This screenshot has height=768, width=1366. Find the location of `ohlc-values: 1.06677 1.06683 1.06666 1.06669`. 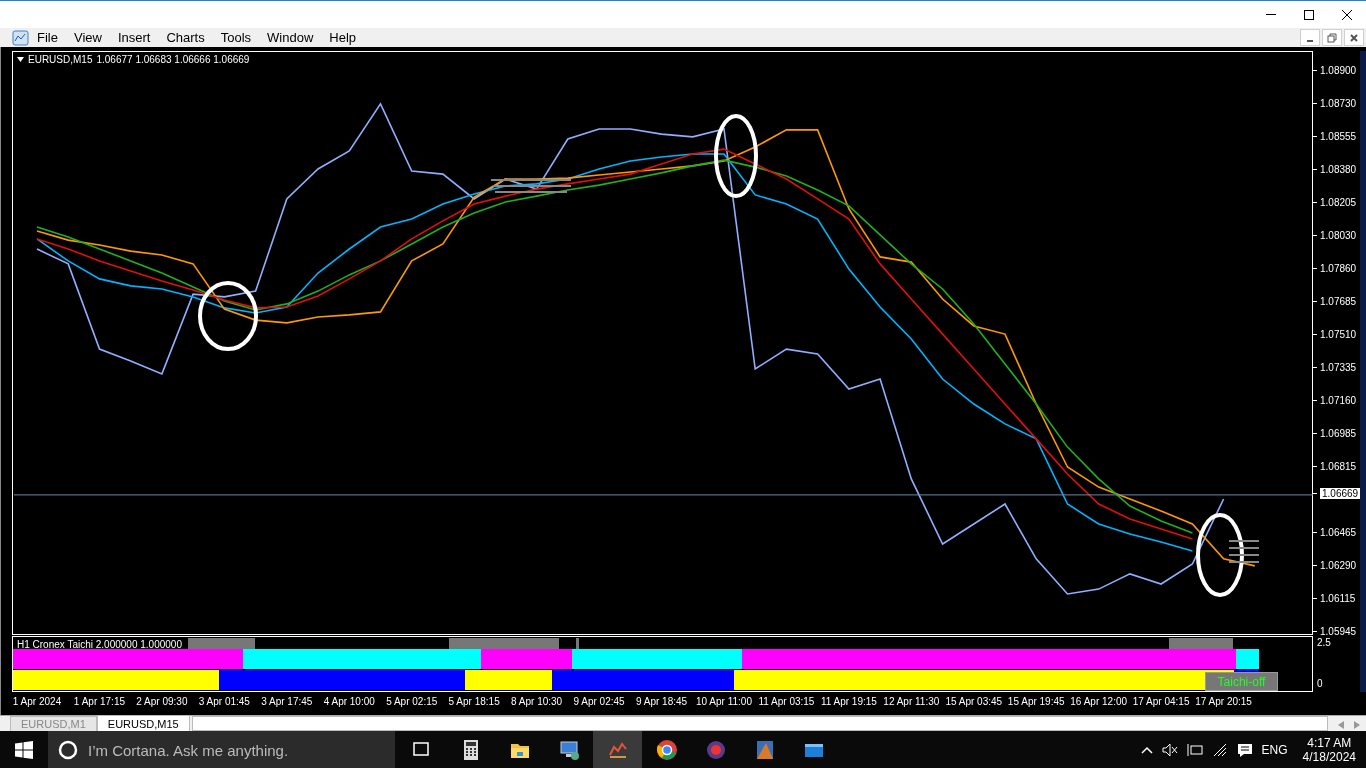

ohlc-values: 1.06677 1.06683 1.06666 1.06669 is located at coordinates (173, 59).